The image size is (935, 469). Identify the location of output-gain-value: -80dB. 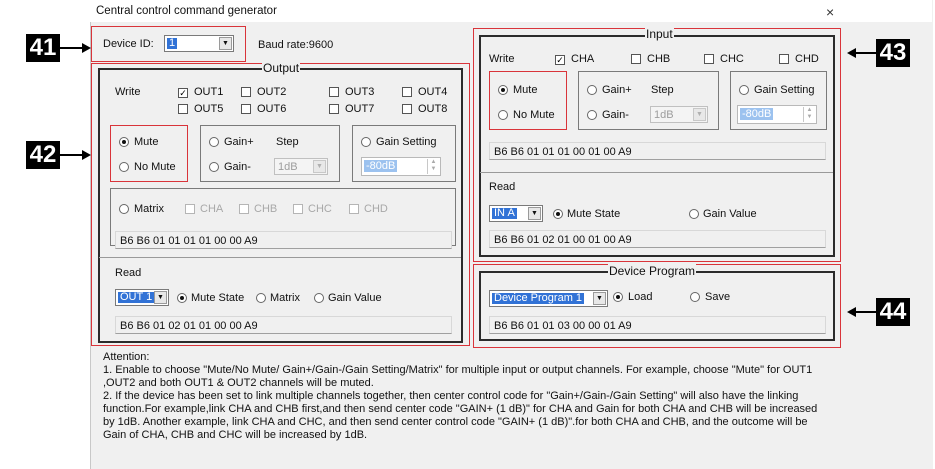
(381, 166).